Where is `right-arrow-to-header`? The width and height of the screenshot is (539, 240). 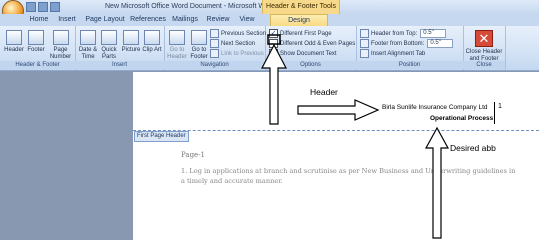
right-arrow-to-header is located at coordinates (338, 110).